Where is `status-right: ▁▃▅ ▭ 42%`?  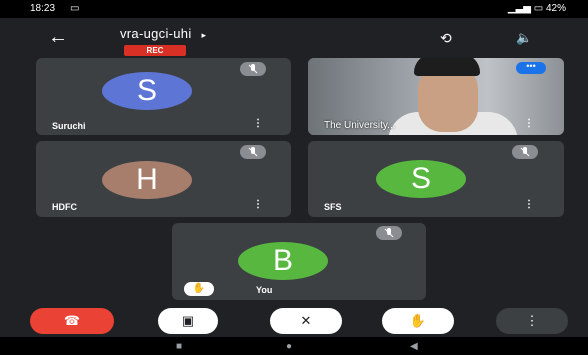 status-right: ▁▃▅ ▭ 42% is located at coordinates (537, 8).